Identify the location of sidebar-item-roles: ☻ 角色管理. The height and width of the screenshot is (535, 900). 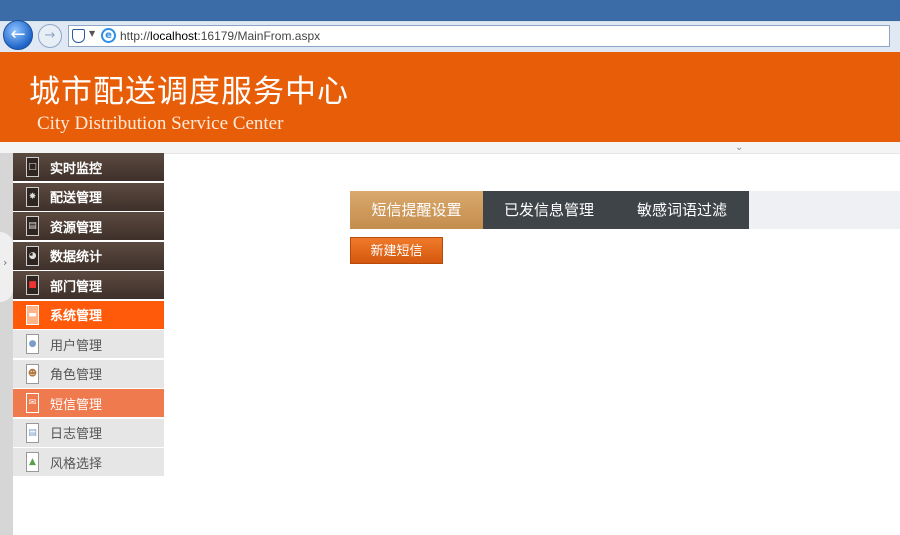
(88, 373).